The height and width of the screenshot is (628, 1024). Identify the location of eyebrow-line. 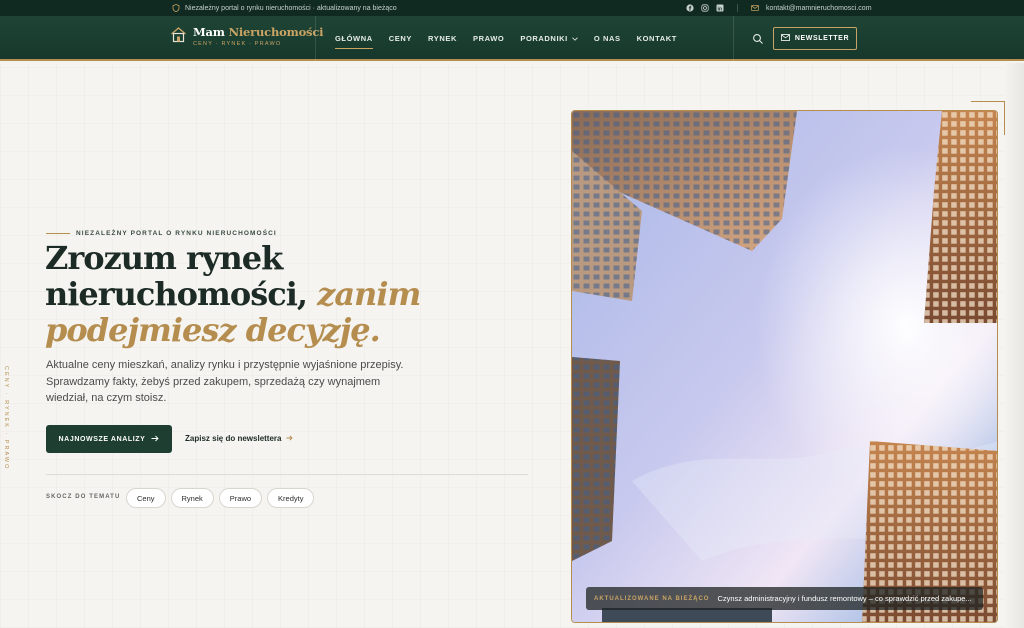
(58, 233).